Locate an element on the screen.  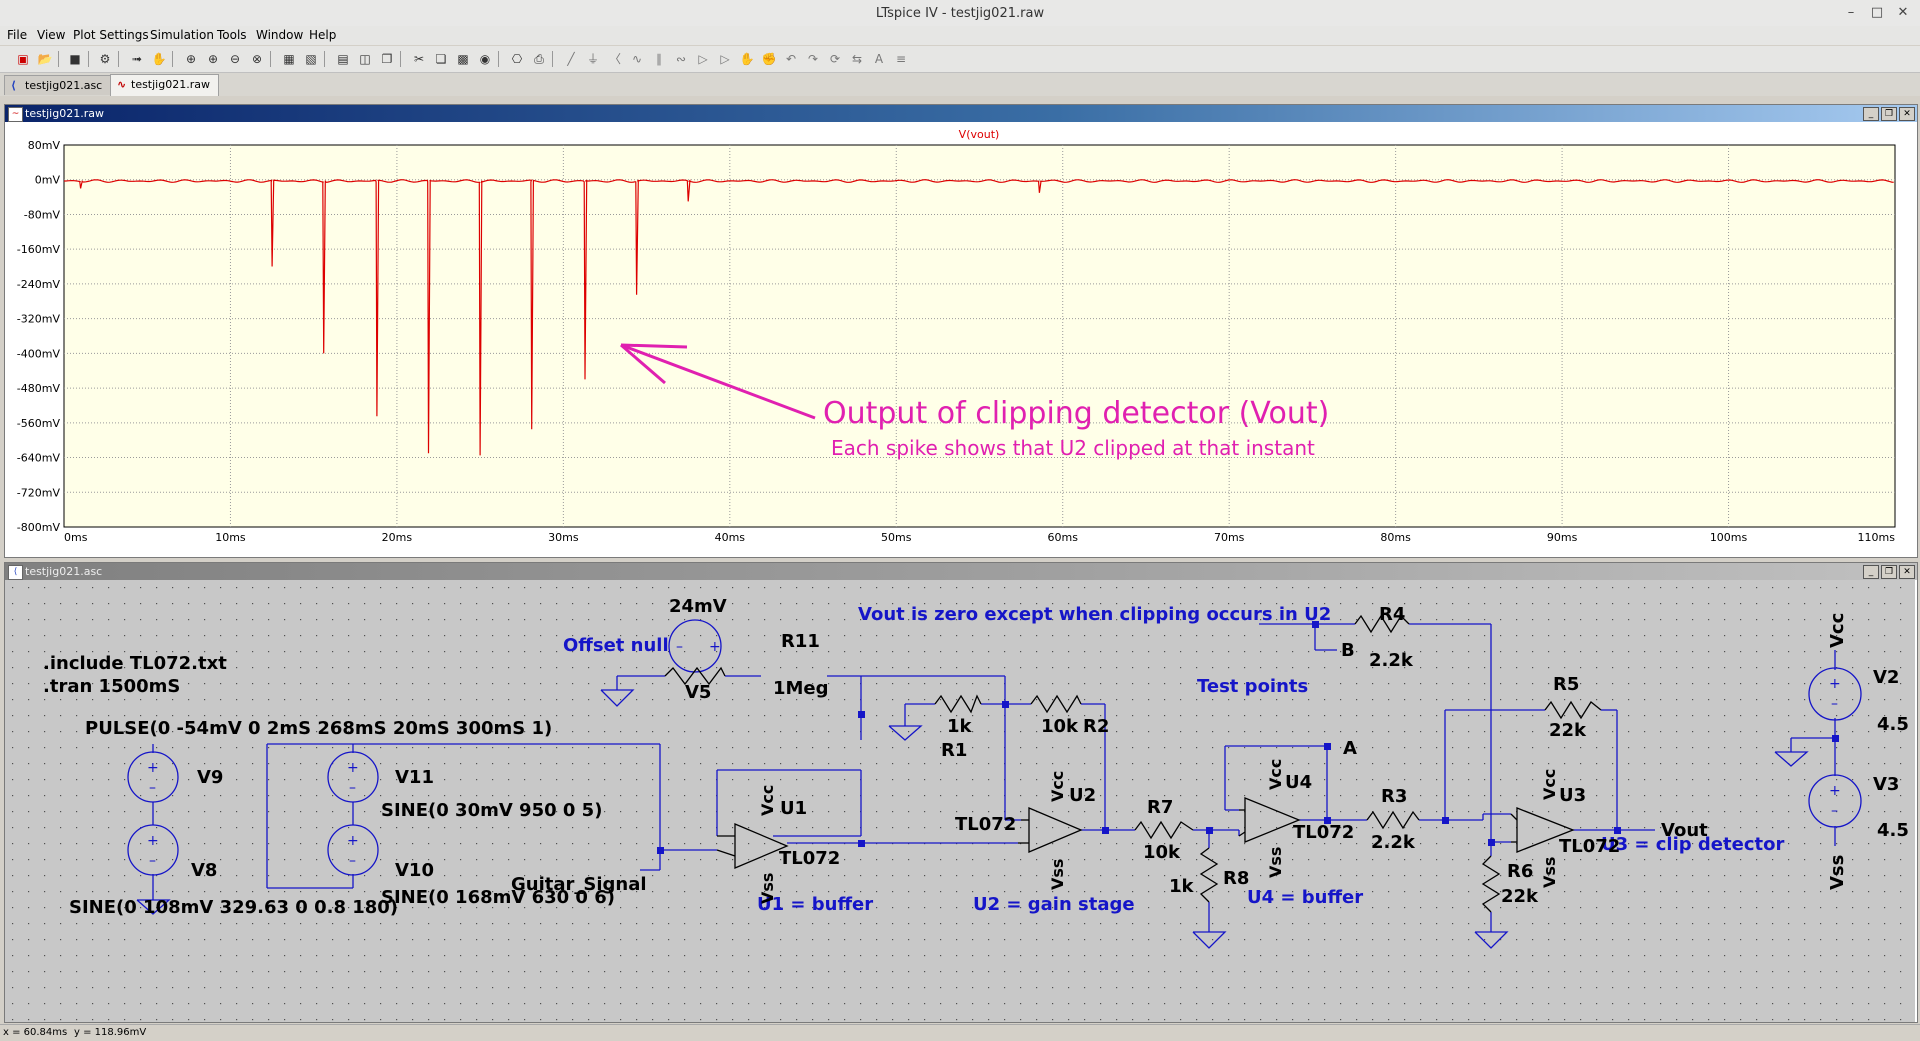
zoom-fit-icon: ⊗ is located at coordinates (257, 59).